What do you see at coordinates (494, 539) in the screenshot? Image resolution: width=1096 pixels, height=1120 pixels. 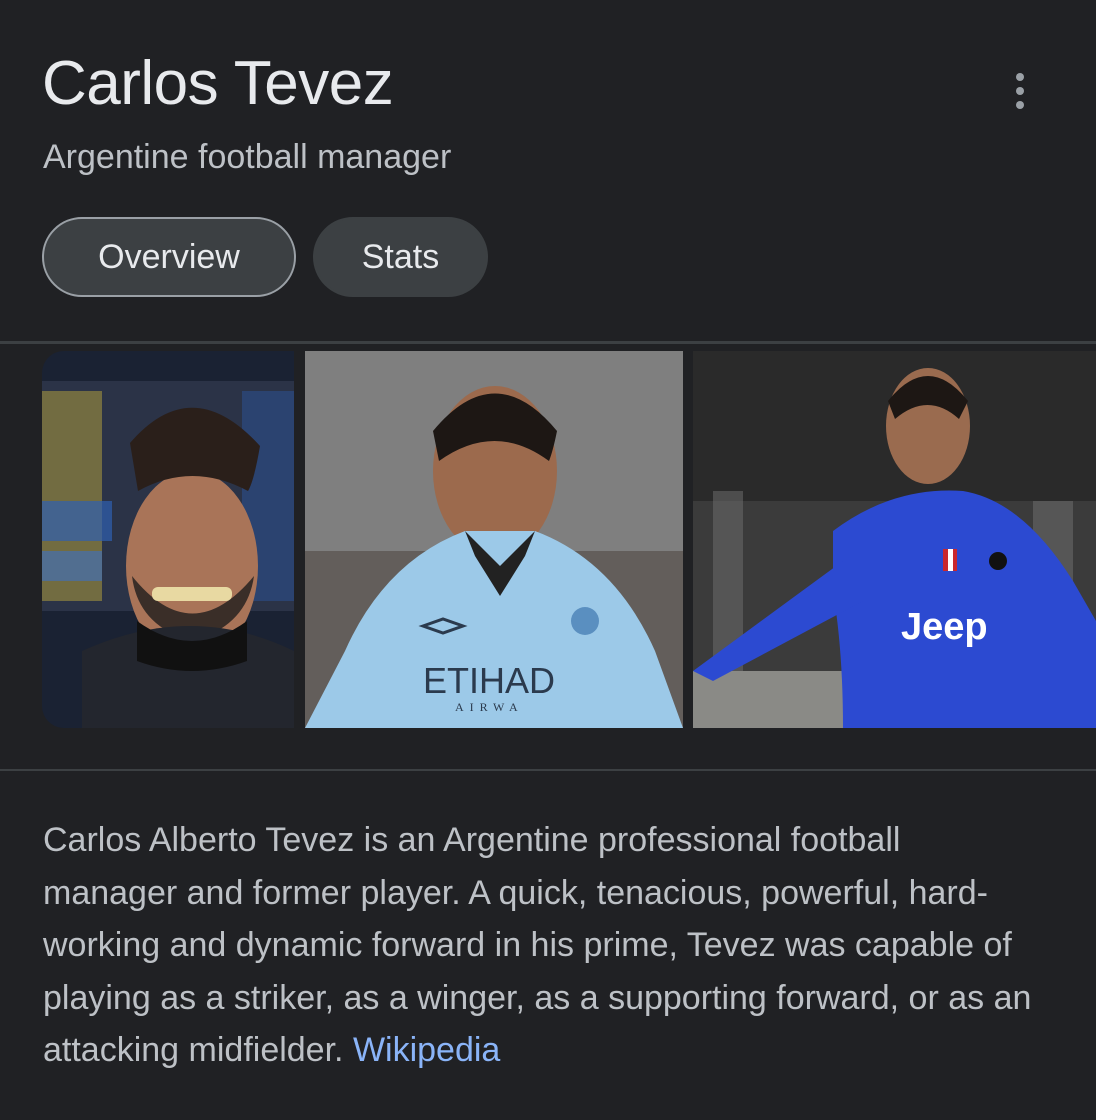 I see `image-sky-blue-jersey: ETIHAD AIRWA` at bounding box center [494, 539].